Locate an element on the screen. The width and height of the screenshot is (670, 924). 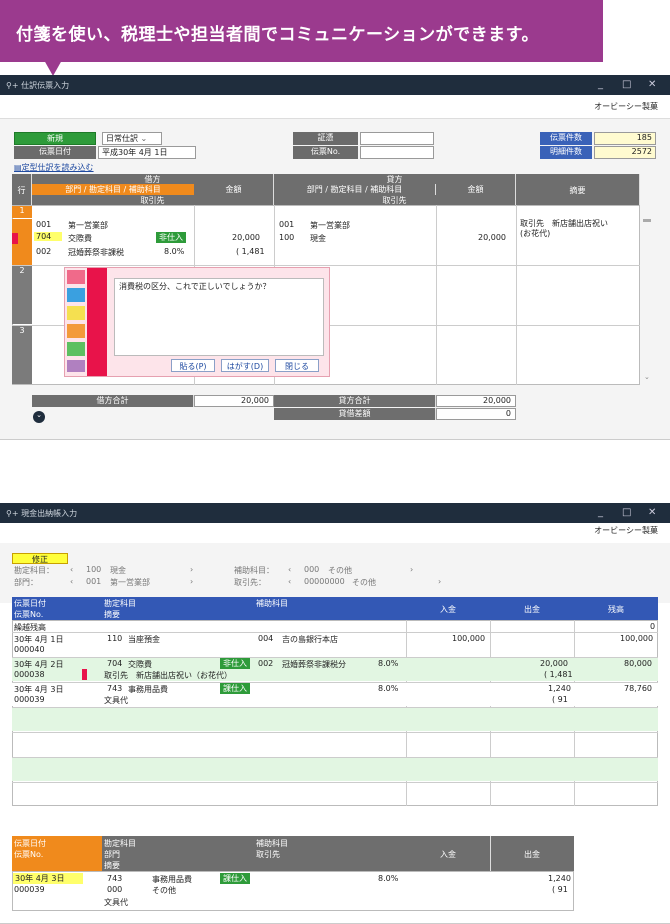
color-swatch-yellow is located at coordinates (76, 313).